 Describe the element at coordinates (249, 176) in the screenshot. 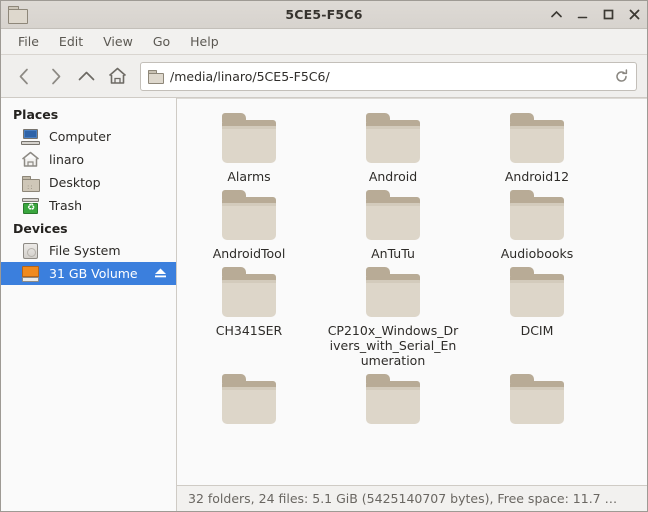

I see `file-item-label: Alarms` at that location.